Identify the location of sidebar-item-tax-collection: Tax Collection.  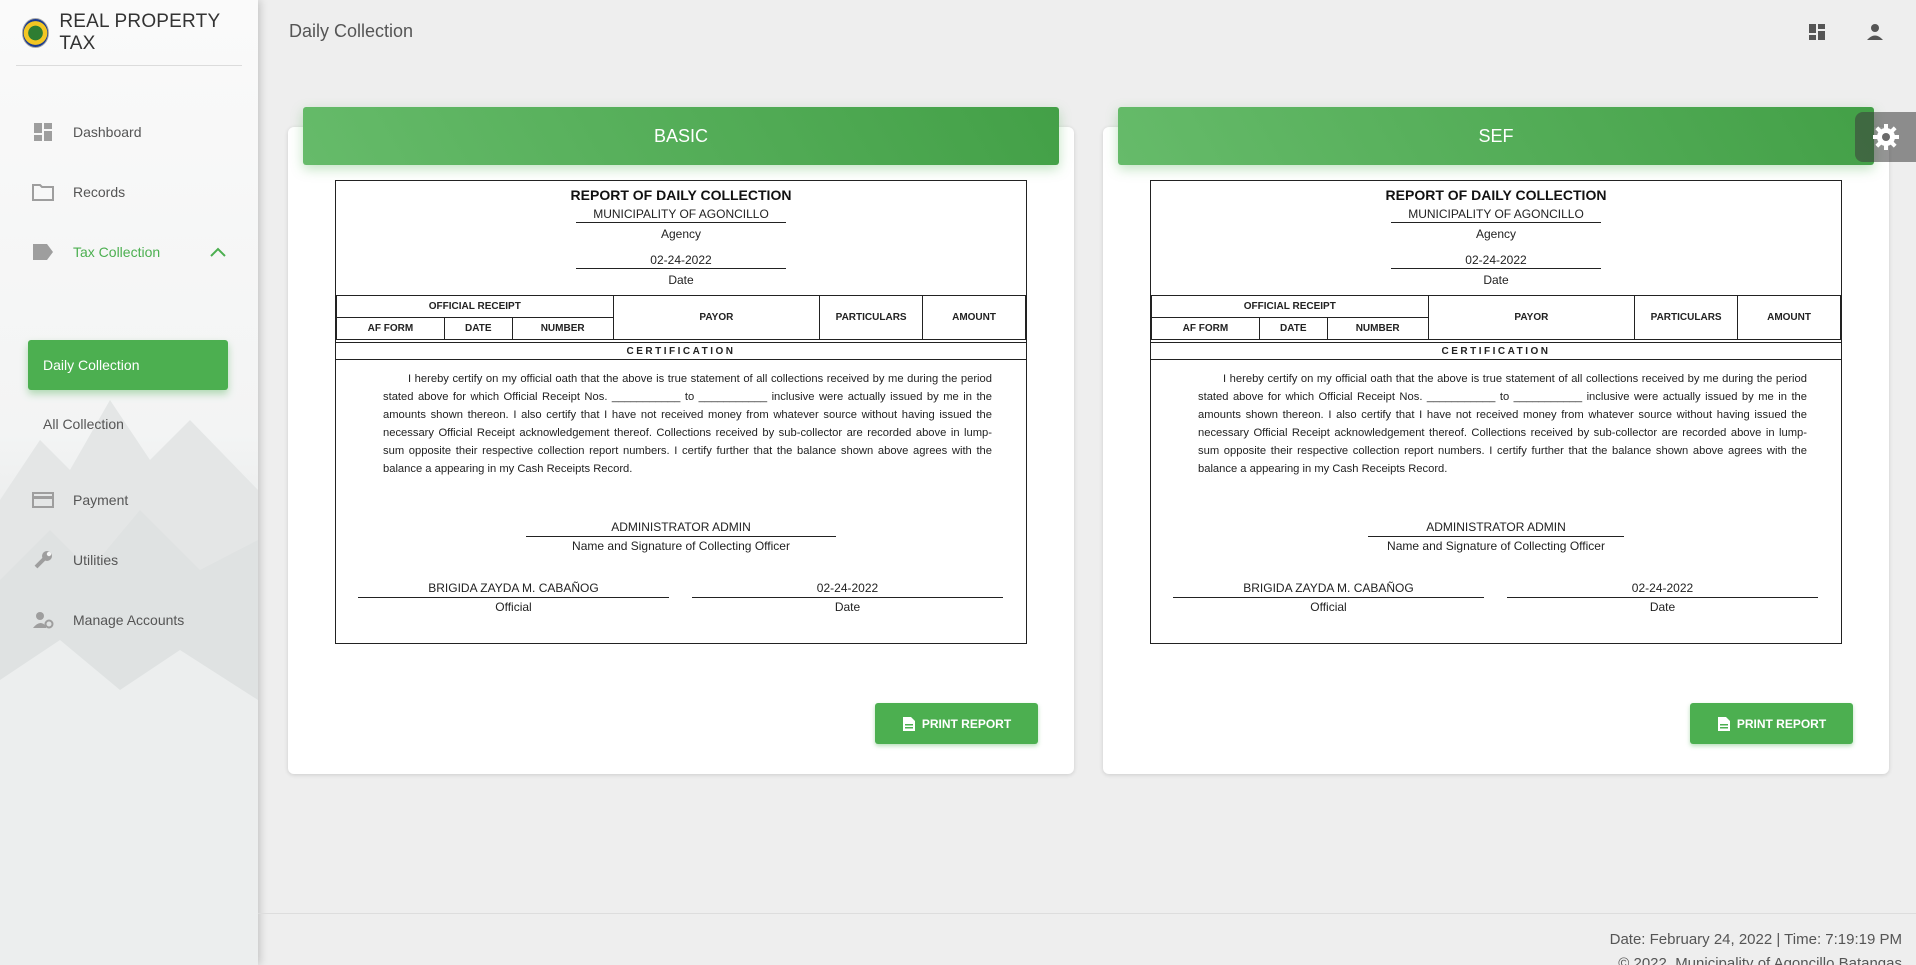
(129, 252).